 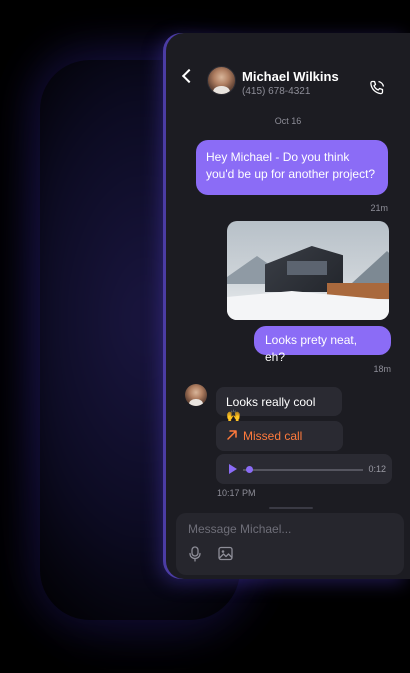 What do you see at coordinates (382, 369) in the screenshot?
I see `message-timestamp: 18m` at bounding box center [382, 369].